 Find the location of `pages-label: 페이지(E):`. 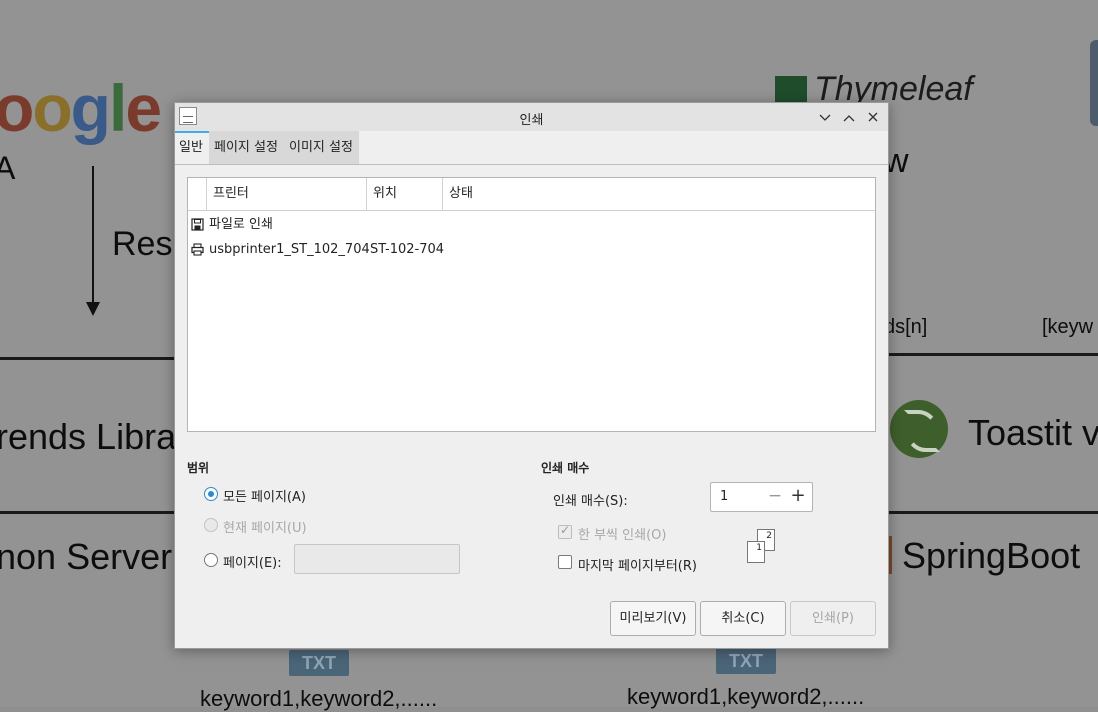

pages-label: 페이지(E): is located at coordinates (252, 561).